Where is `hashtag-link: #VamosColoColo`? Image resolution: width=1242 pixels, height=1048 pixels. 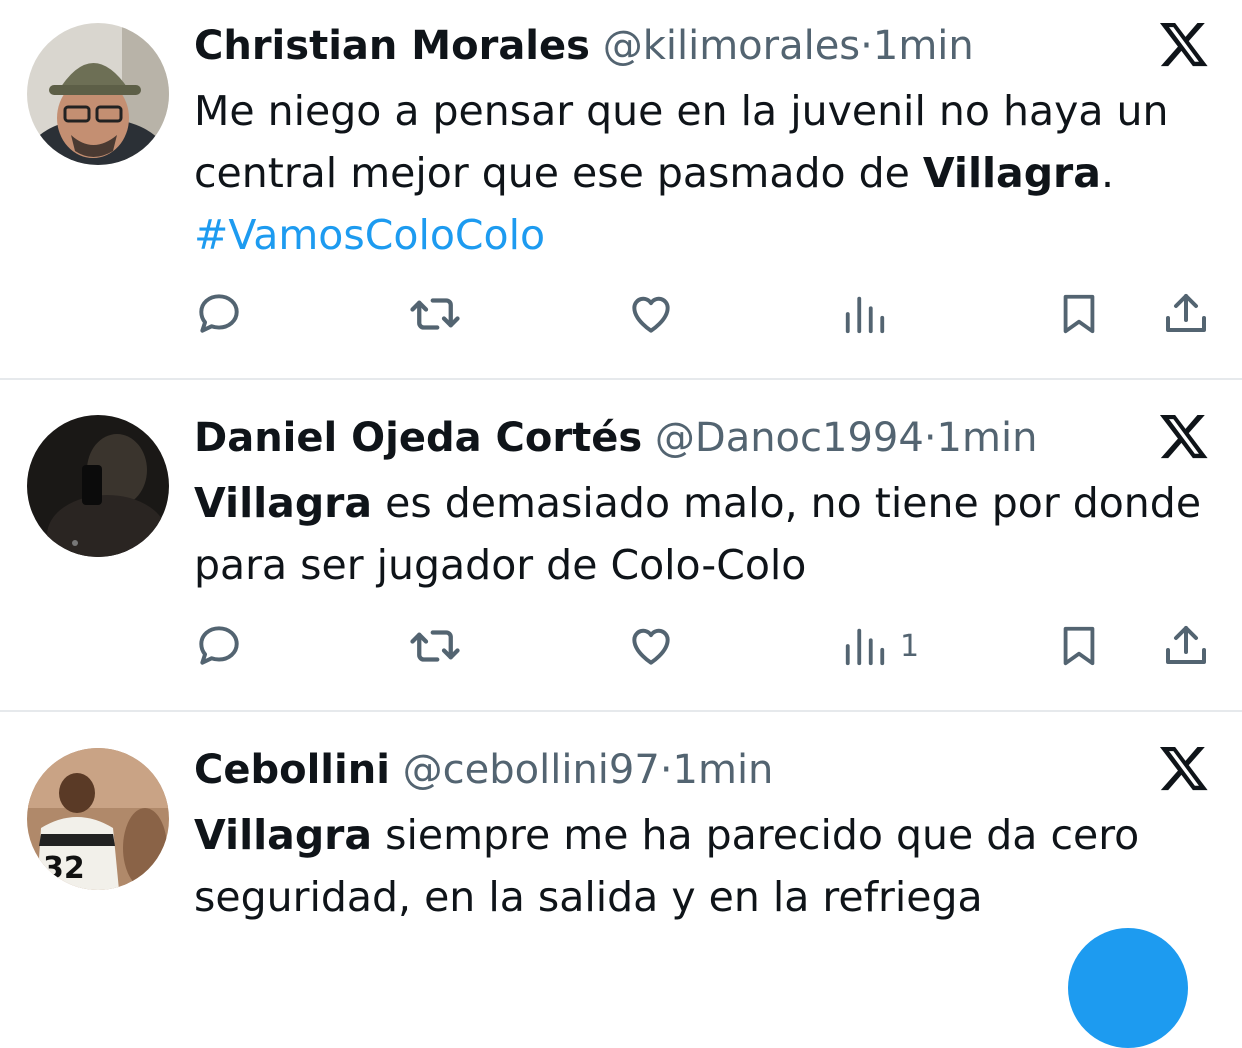 hashtag-link: #VamosColoColo is located at coordinates (369, 235).